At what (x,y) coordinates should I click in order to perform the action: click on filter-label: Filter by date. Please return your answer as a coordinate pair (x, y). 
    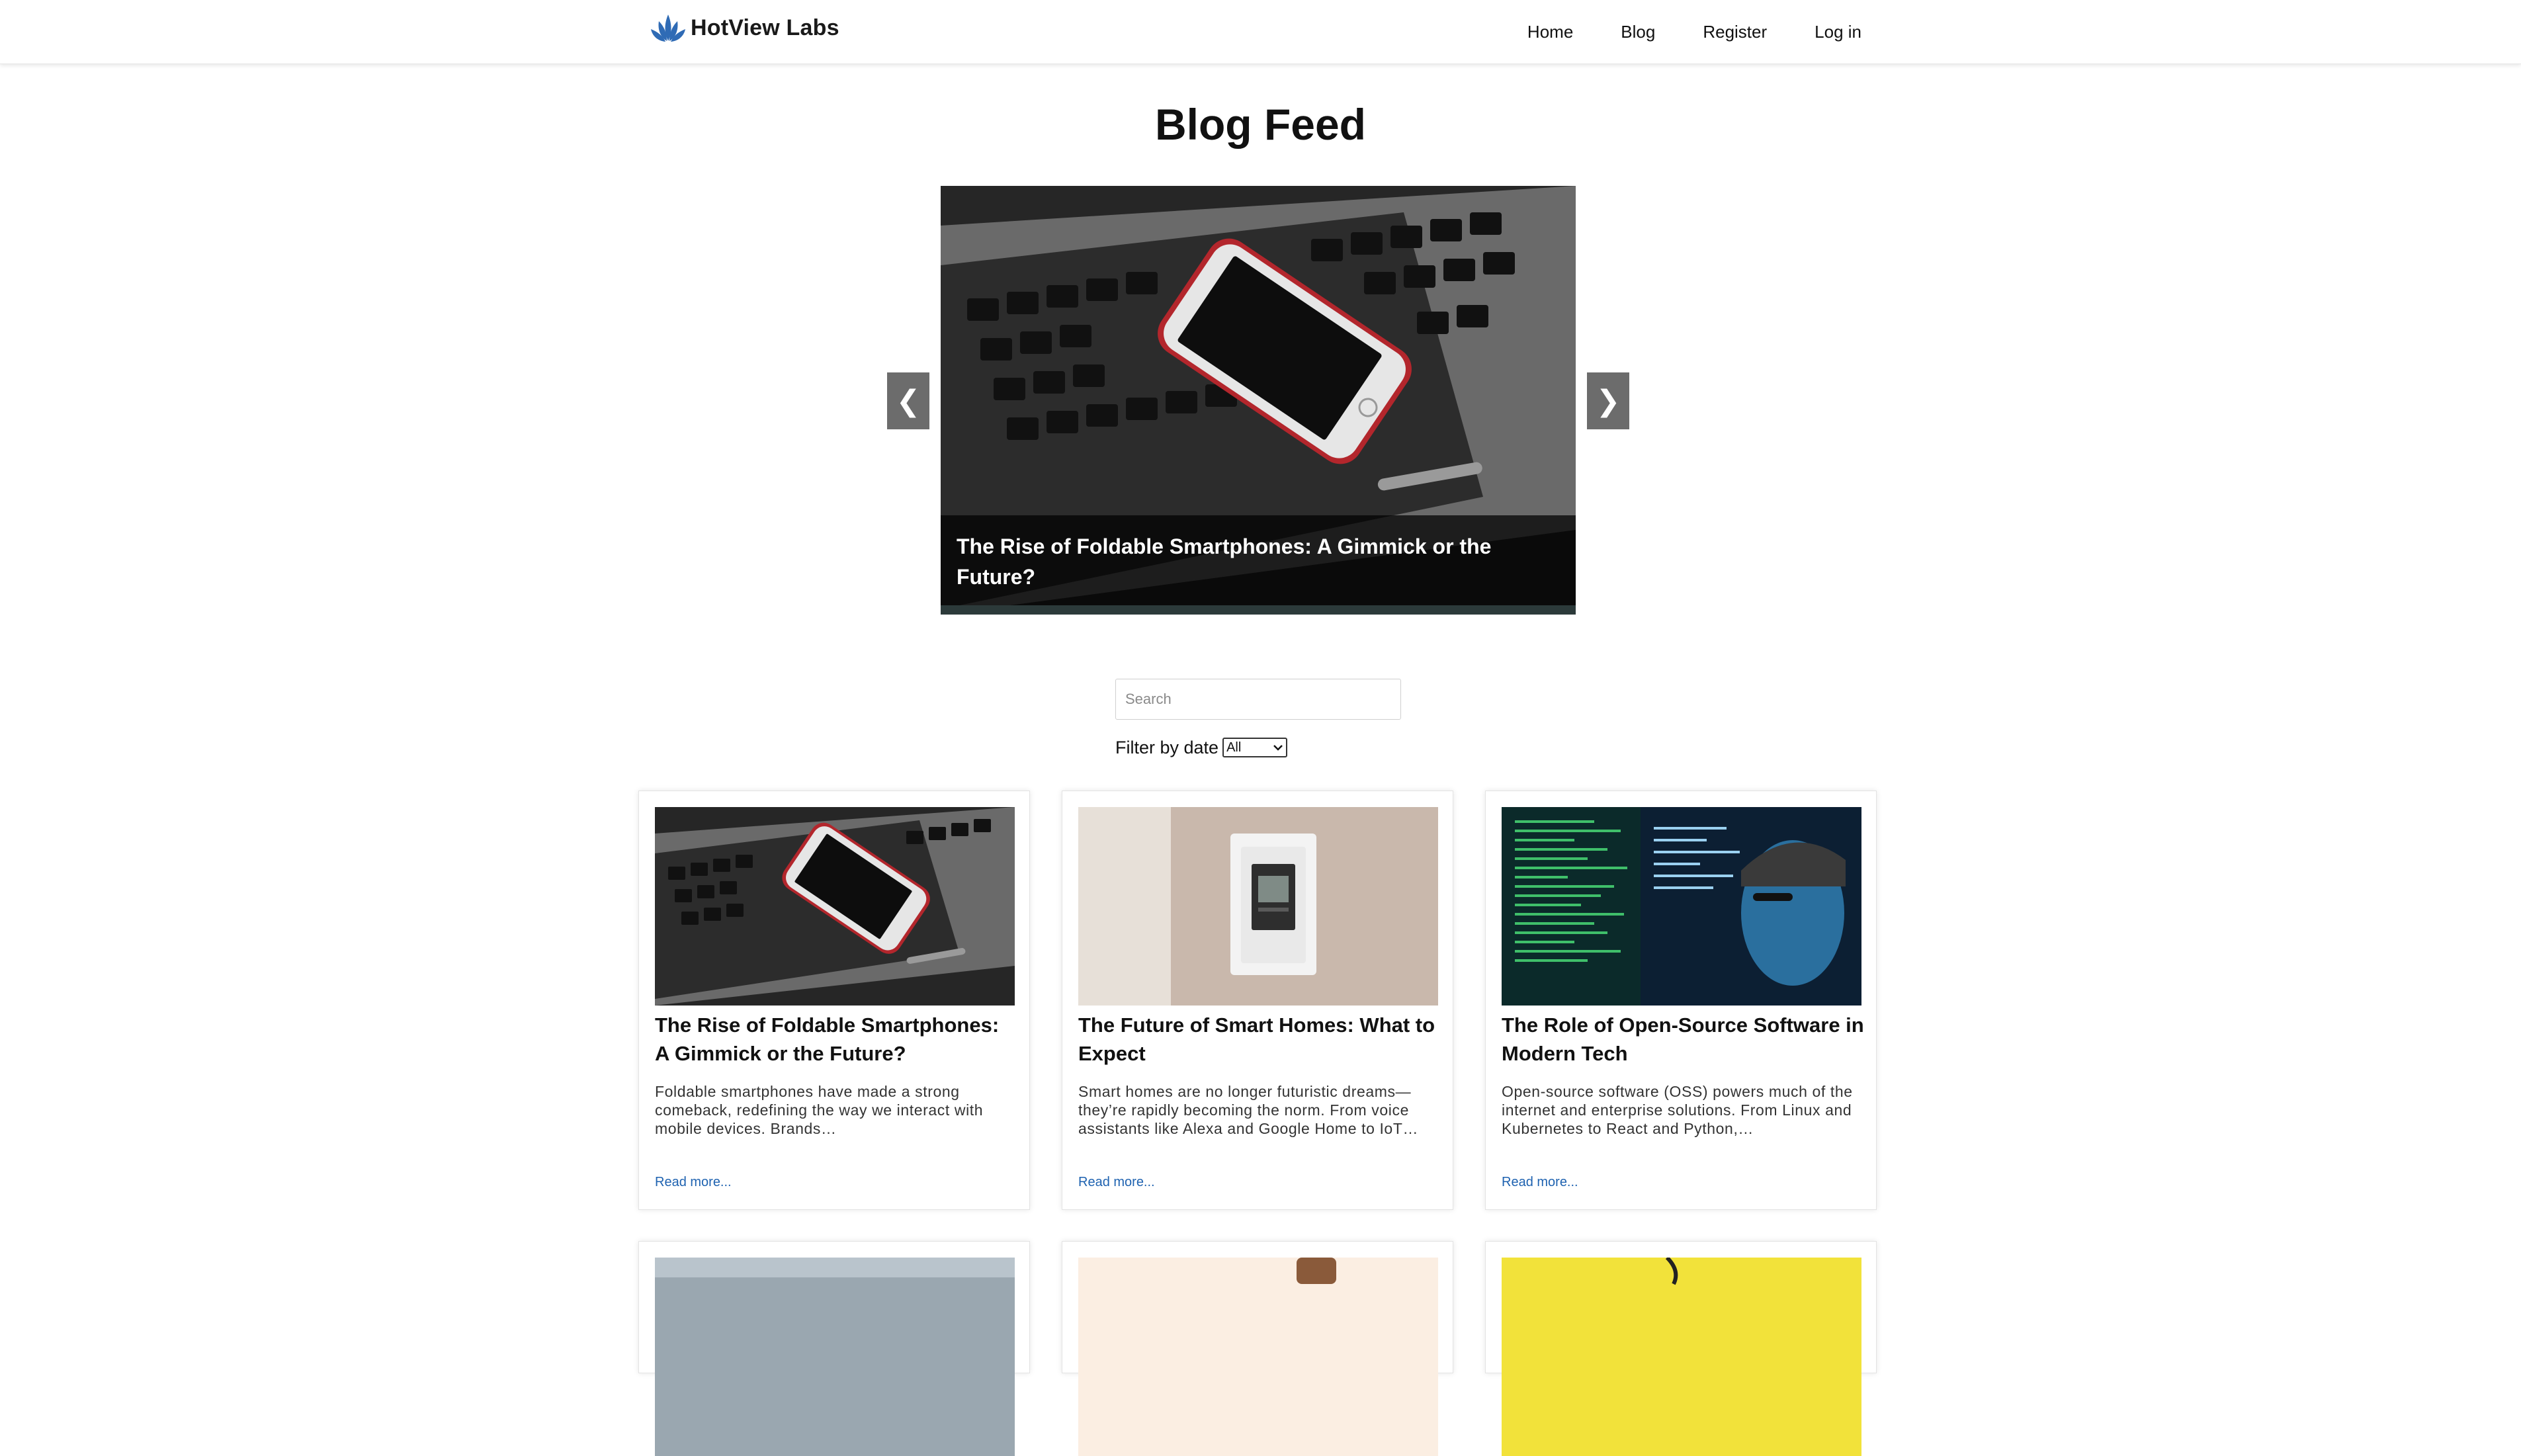
    Looking at the image, I should click on (1167, 747).